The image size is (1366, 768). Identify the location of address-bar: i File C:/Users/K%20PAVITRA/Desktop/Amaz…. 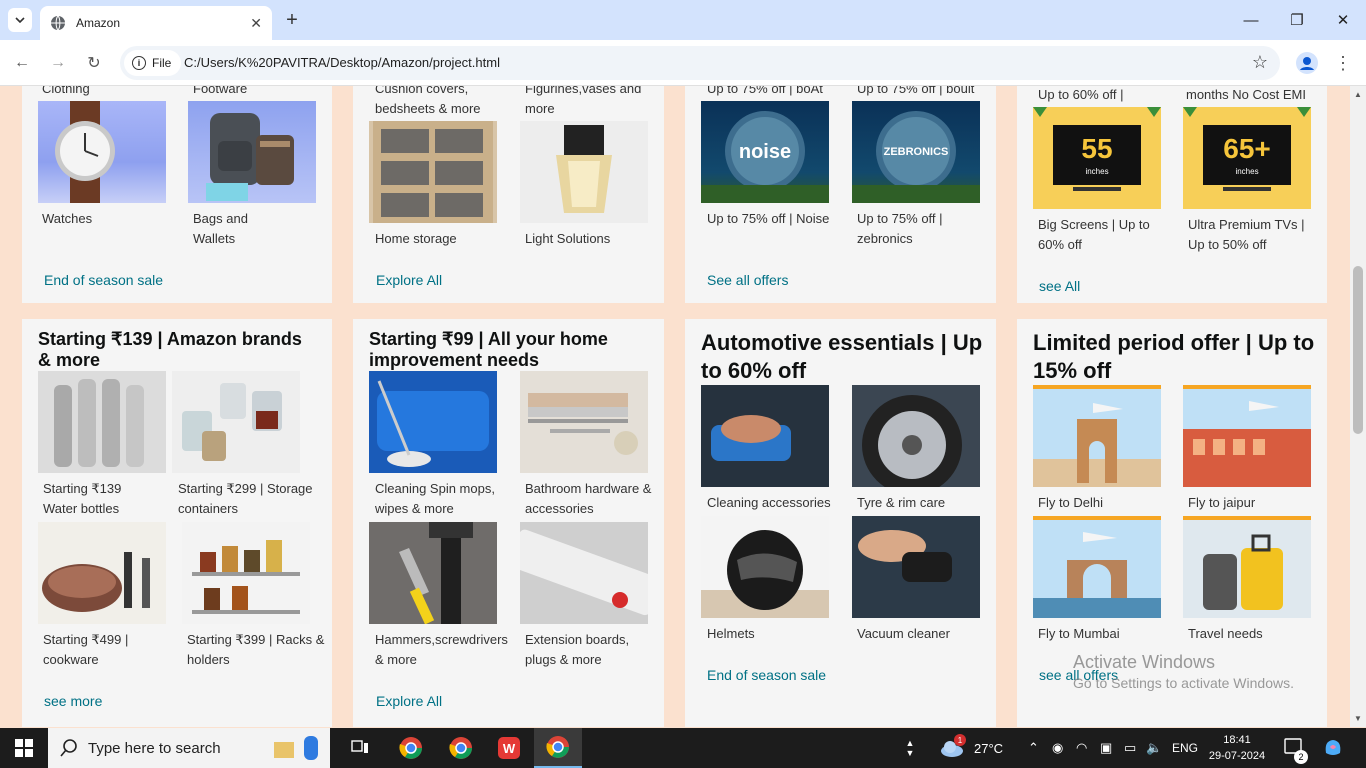
(700, 63).